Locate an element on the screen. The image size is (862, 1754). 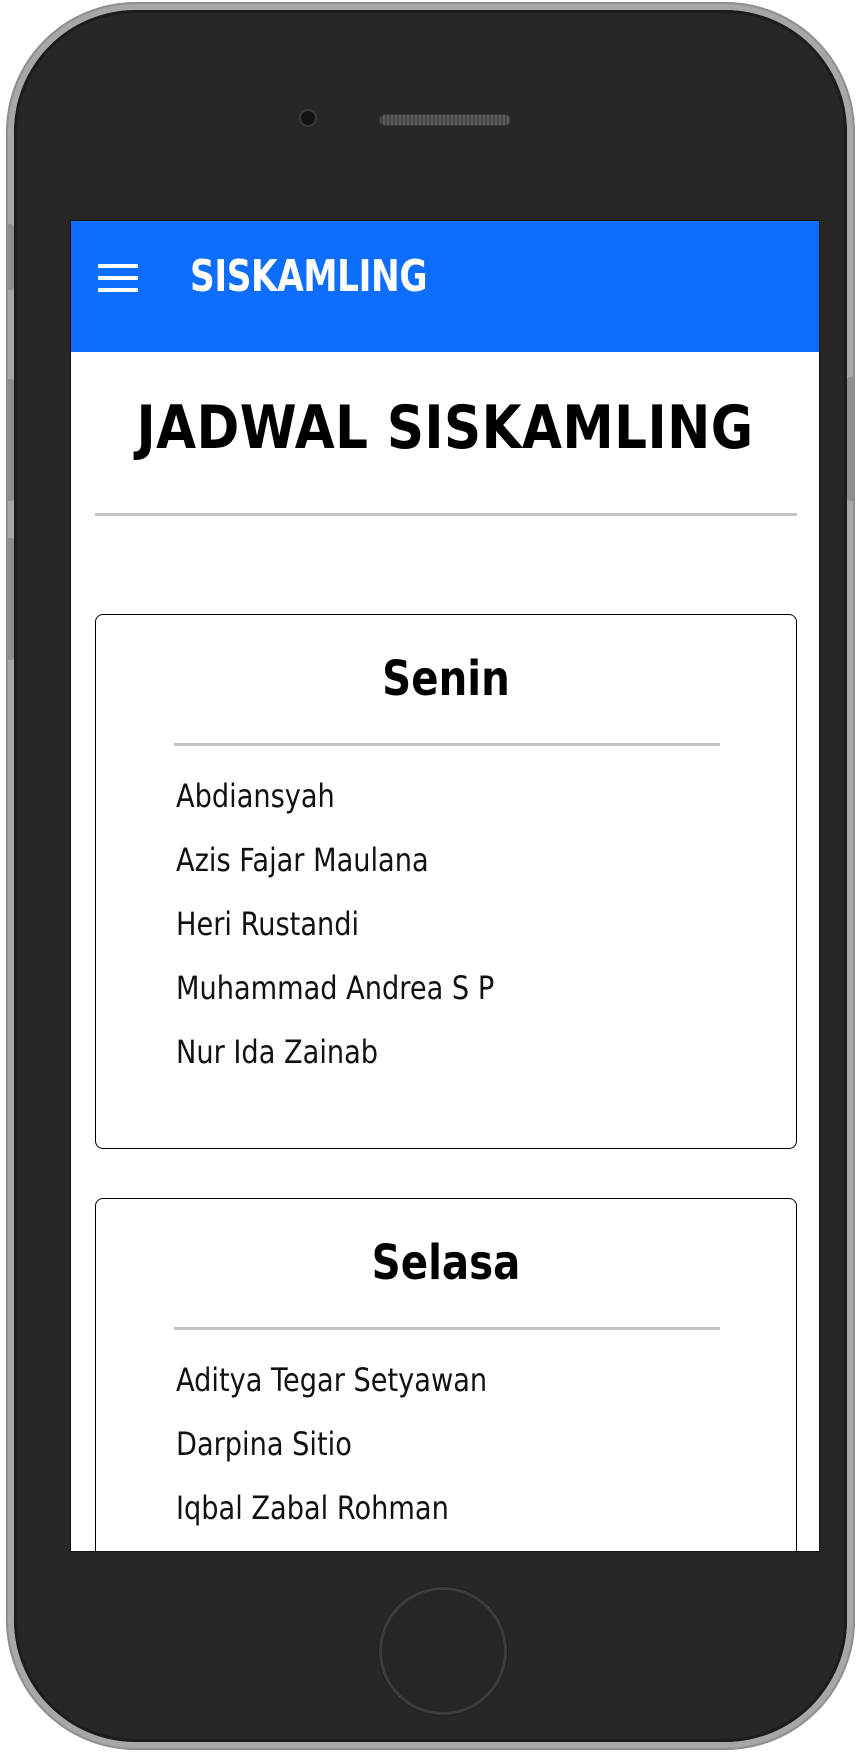
list-item: Darpina Sitio is located at coordinates (264, 1444).